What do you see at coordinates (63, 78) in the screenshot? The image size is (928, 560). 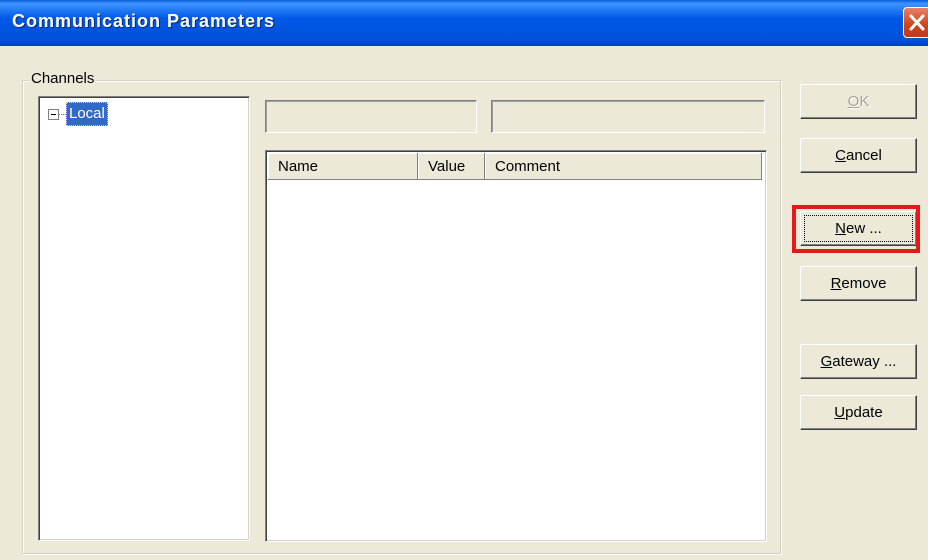 I see `channels-legend: Channels` at bounding box center [63, 78].